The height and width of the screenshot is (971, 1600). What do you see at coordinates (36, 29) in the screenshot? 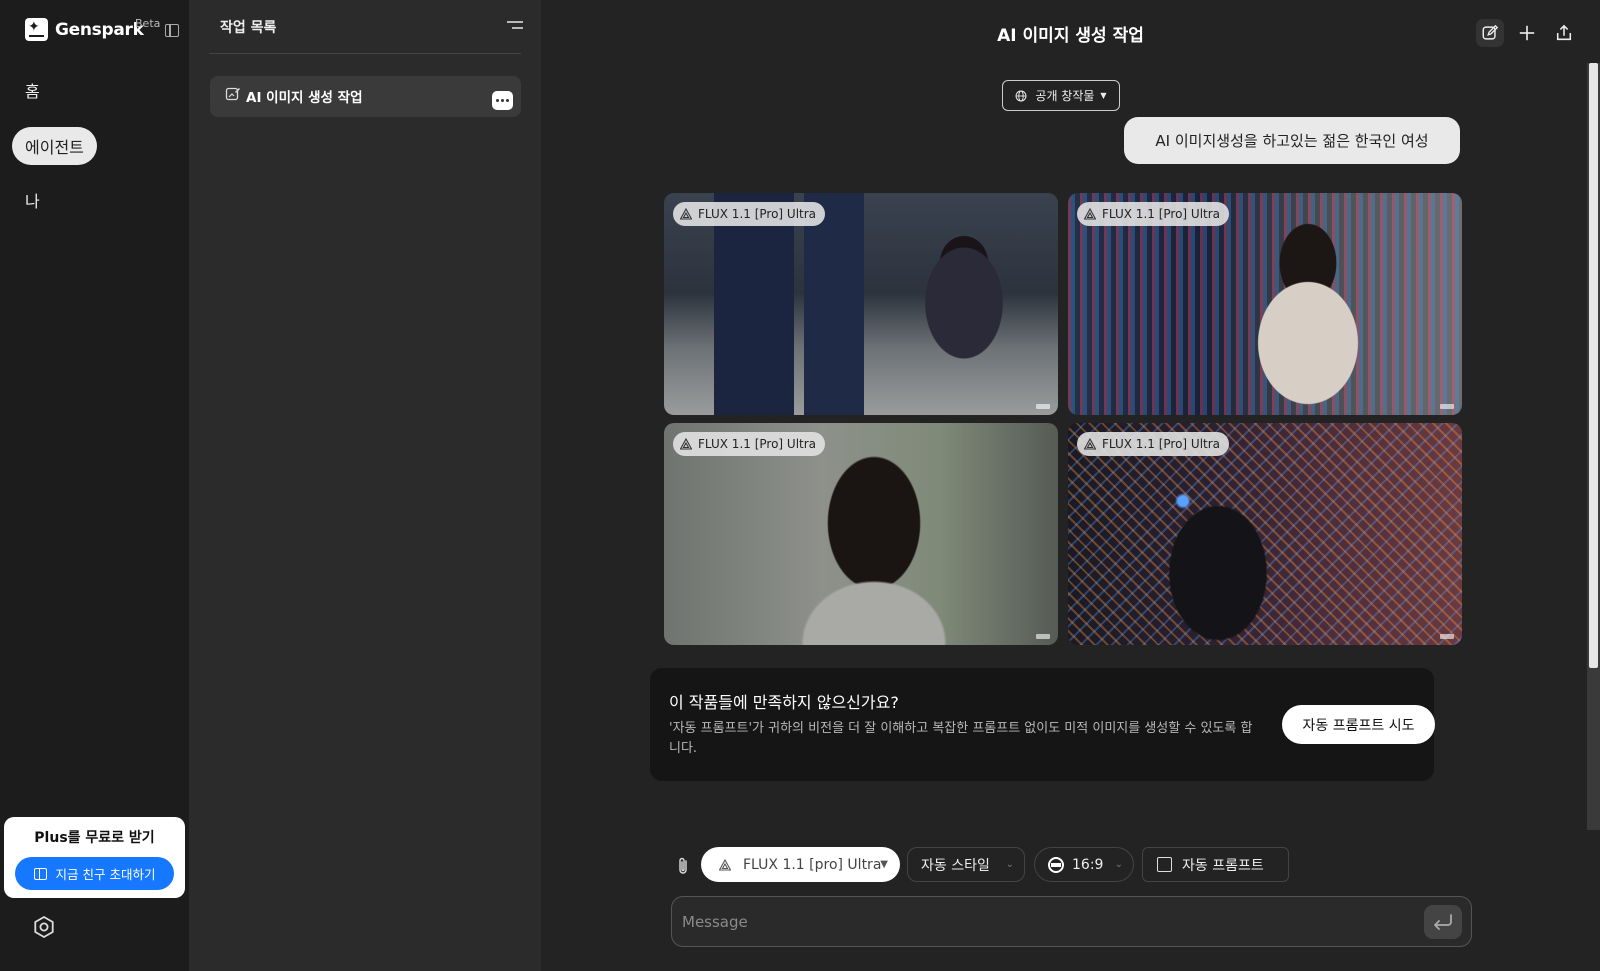
I see `genspark-logo-icon` at bounding box center [36, 29].